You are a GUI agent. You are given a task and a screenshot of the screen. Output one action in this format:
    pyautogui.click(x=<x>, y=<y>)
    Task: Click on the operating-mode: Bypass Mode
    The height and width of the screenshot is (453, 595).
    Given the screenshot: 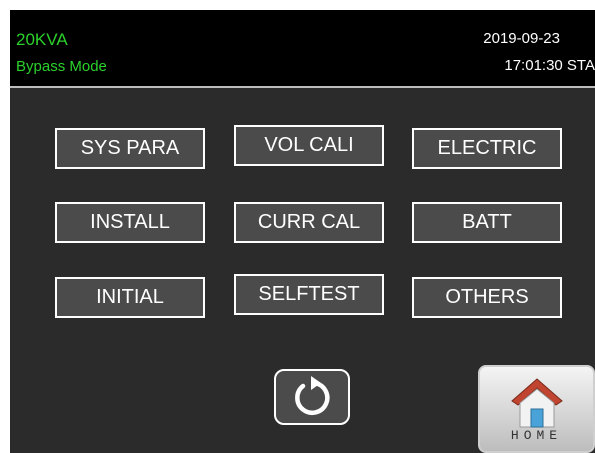 What is the action you would take?
    pyautogui.click(x=61, y=66)
    